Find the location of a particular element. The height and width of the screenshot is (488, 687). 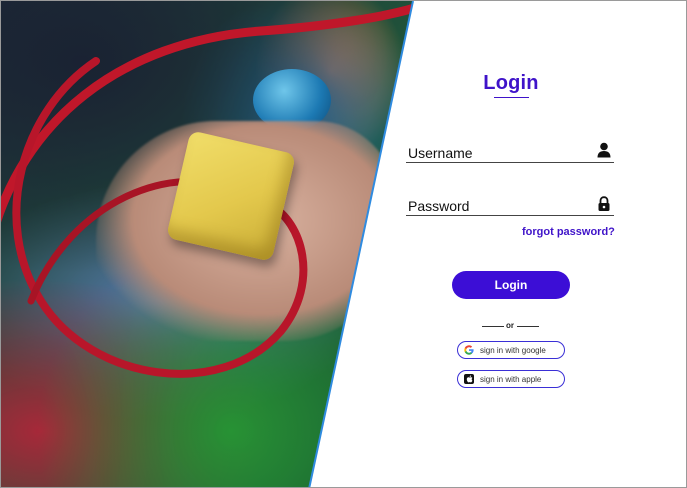

apple-sign-in-button: sign in with apple is located at coordinates (511, 379).